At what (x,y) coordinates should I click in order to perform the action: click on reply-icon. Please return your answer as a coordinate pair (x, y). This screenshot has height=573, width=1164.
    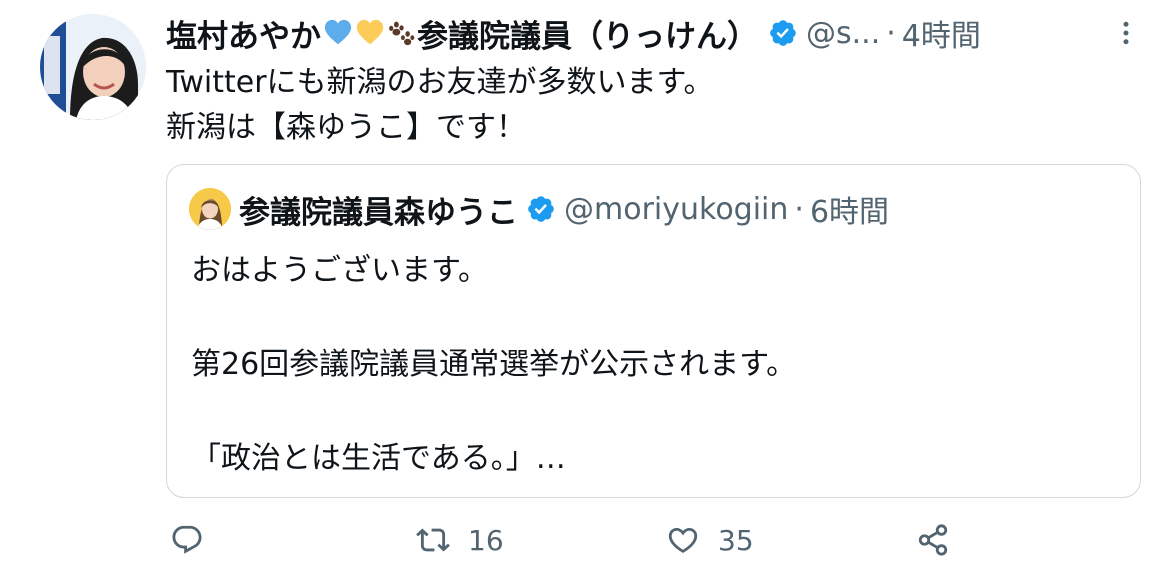
    Looking at the image, I should click on (187, 539).